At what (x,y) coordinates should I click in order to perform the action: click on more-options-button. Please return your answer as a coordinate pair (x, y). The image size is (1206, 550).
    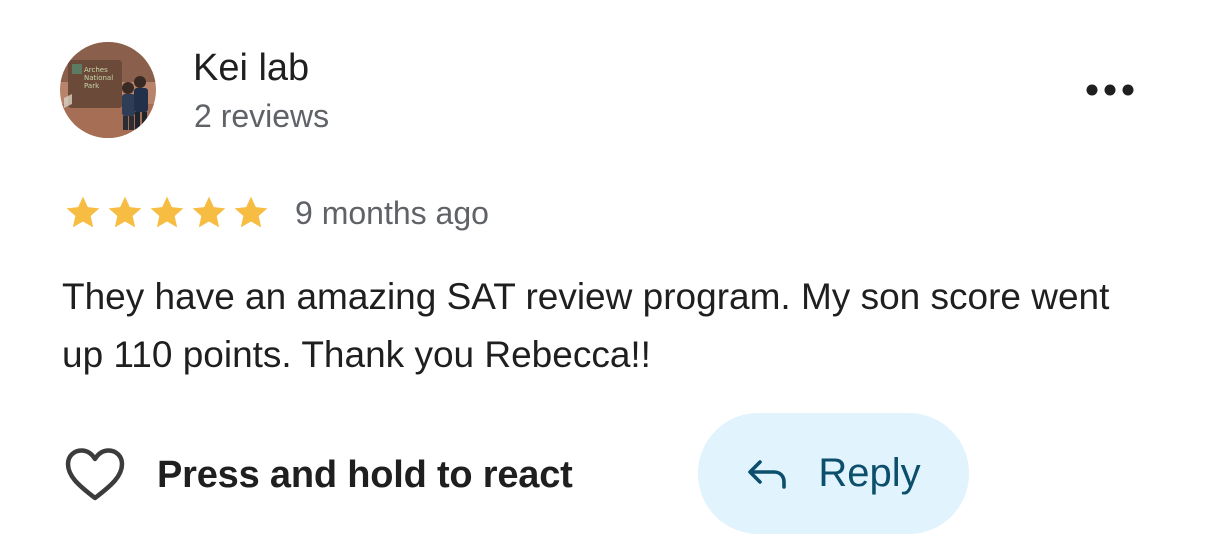
    Looking at the image, I should click on (1110, 90).